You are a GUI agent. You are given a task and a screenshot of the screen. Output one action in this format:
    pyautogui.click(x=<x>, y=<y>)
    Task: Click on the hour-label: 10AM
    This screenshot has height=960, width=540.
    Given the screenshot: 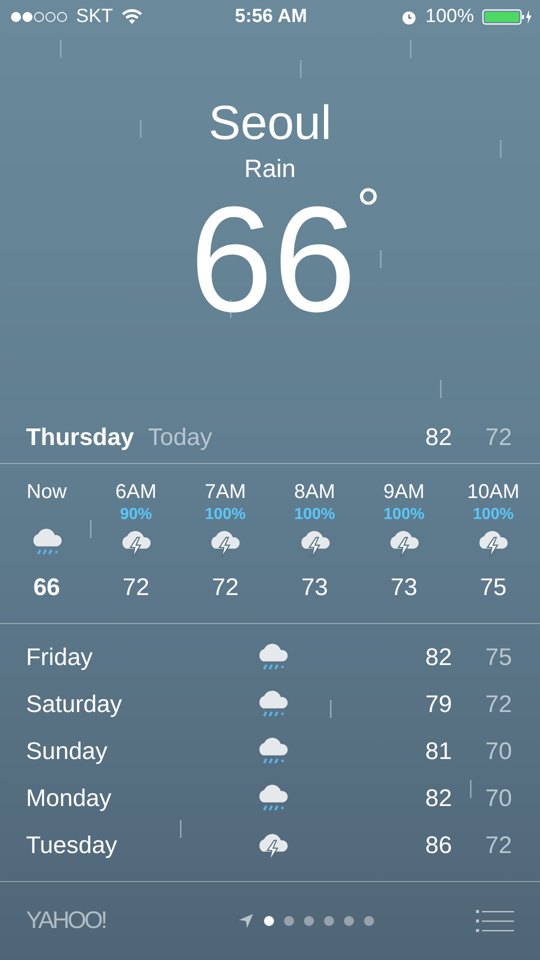 What is the action you would take?
    pyautogui.click(x=493, y=492)
    